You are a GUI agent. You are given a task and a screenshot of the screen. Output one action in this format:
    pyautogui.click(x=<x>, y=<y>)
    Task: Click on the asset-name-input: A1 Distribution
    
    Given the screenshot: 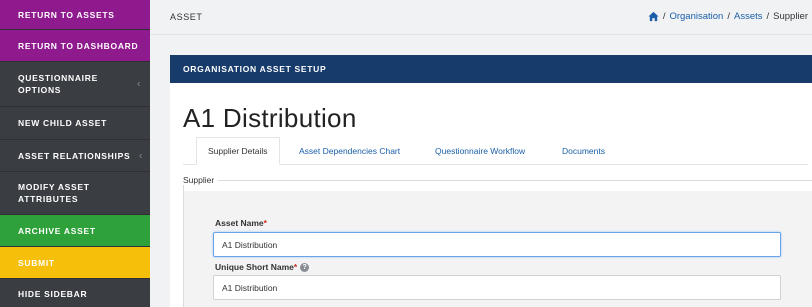 What is the action you would take?
    pyautogui.click(x=497, y=244)
    